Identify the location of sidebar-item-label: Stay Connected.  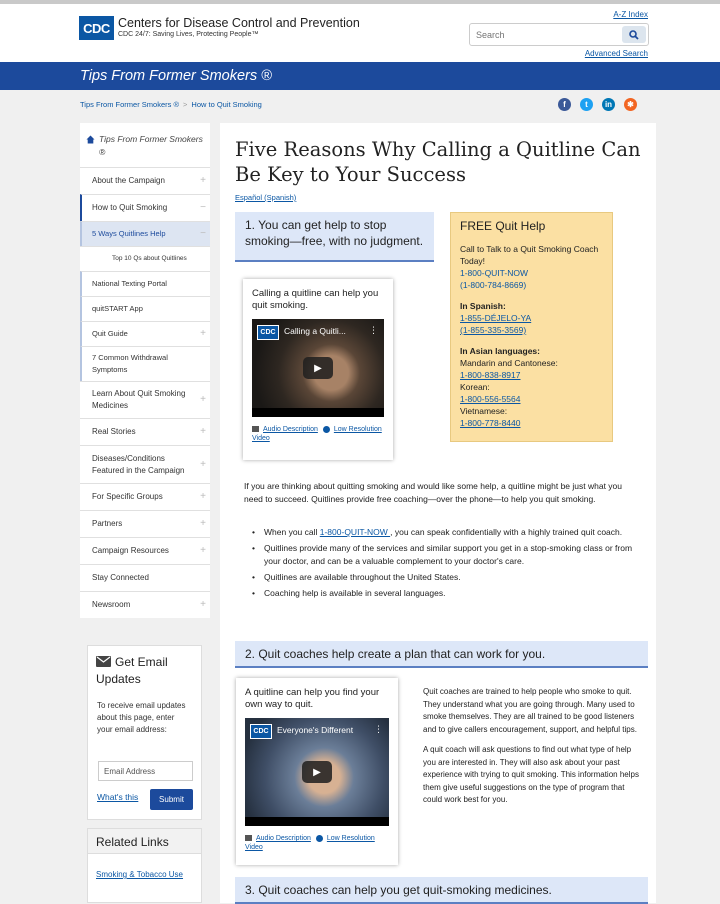
(120, 577).